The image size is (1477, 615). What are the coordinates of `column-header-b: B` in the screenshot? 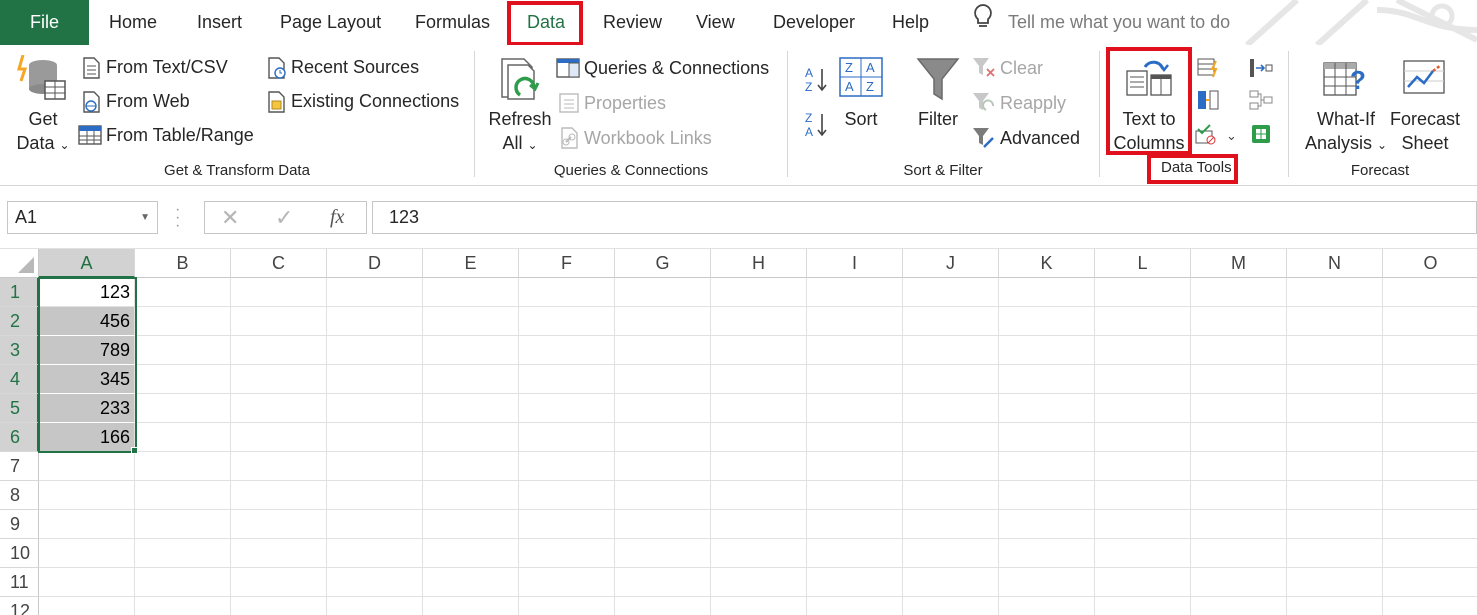 It's located at (183, 263).